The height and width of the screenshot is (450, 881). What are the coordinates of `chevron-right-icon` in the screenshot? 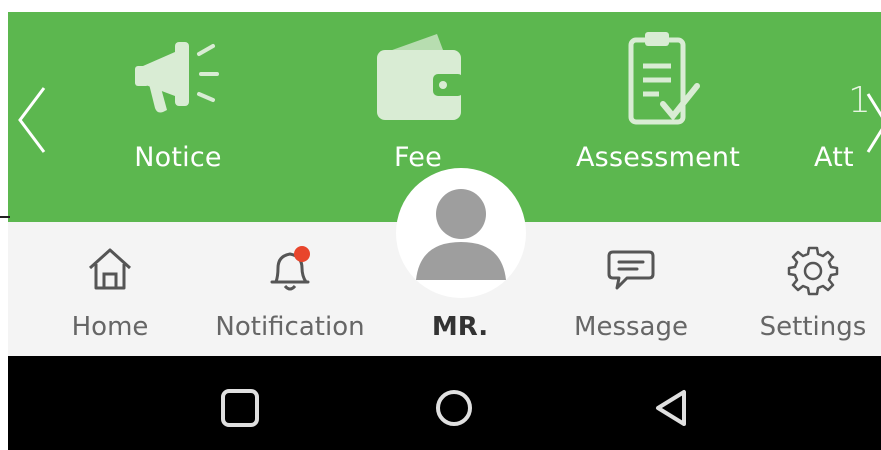 It's located at (873, 123).